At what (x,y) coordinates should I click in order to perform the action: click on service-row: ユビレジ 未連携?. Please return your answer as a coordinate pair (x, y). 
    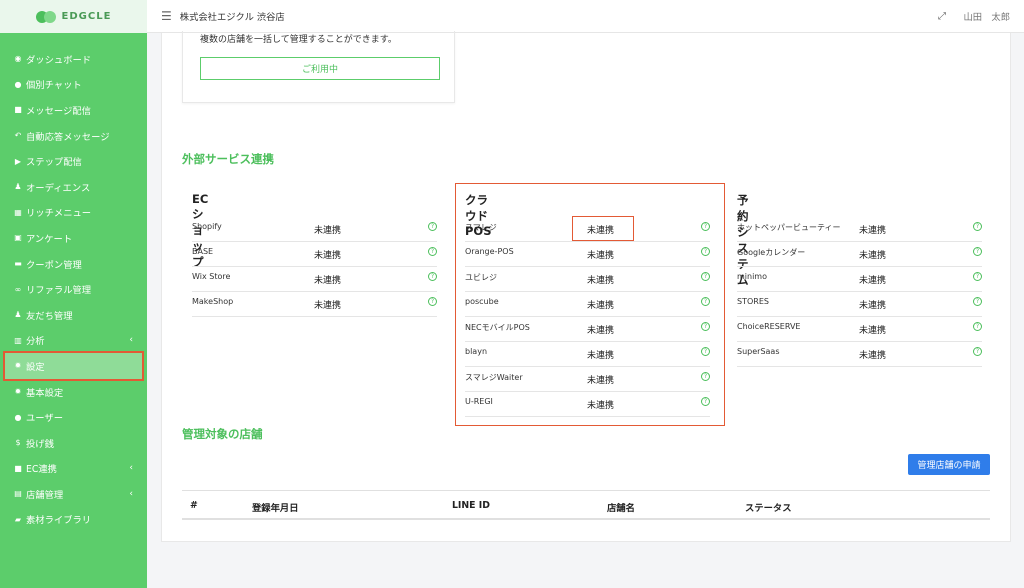
    Looking at the image, I should click on (587, 279).